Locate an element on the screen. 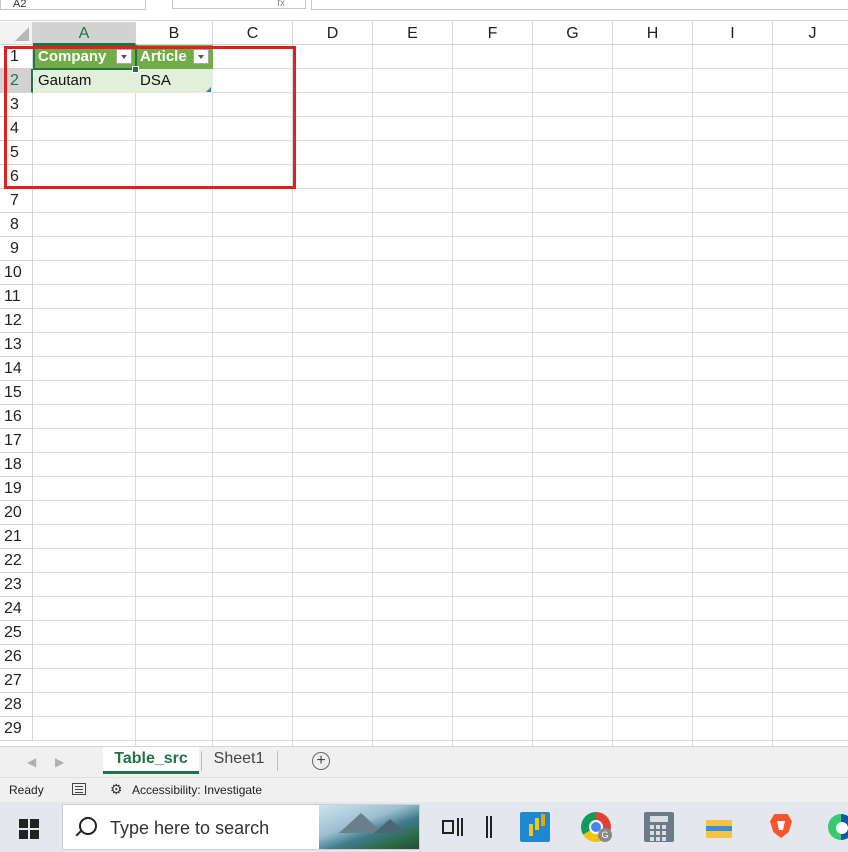 The image size is (848, 852). row-header: 12 is located at coordinates (16, 321).